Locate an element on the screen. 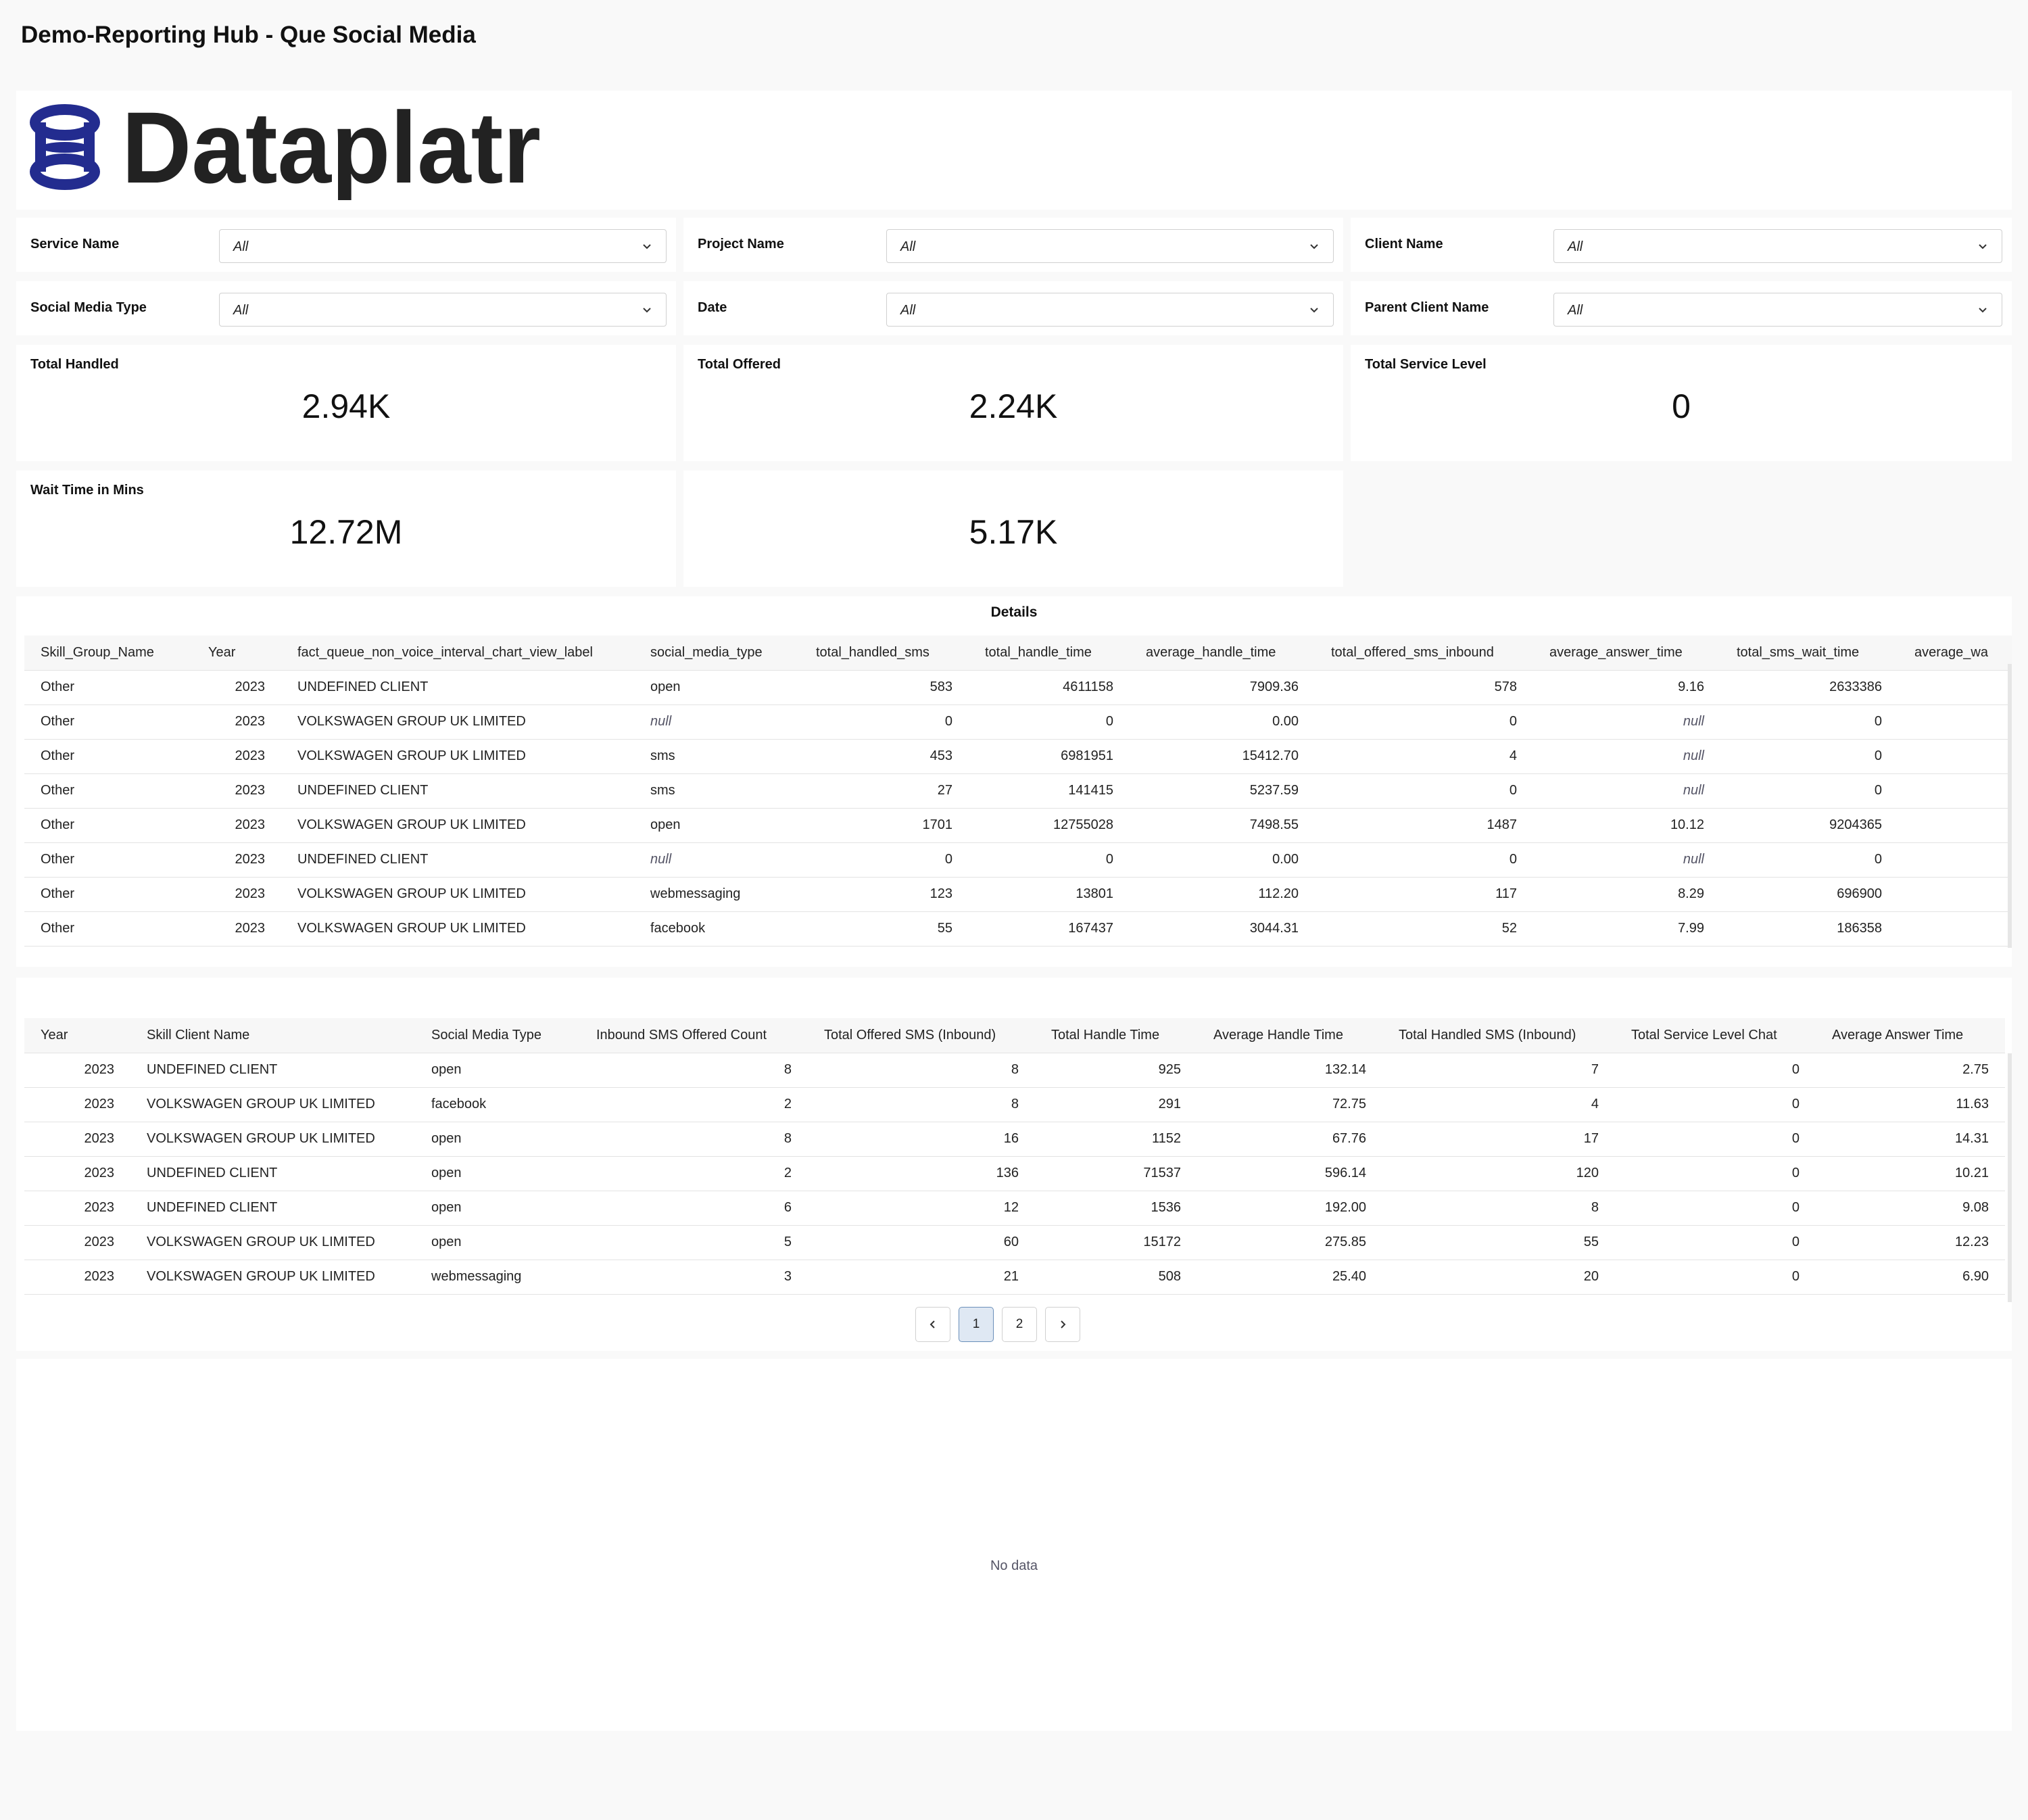  page-title: Demo-Reporting Hub - Que Social Media is located at coordinates (249, 35).